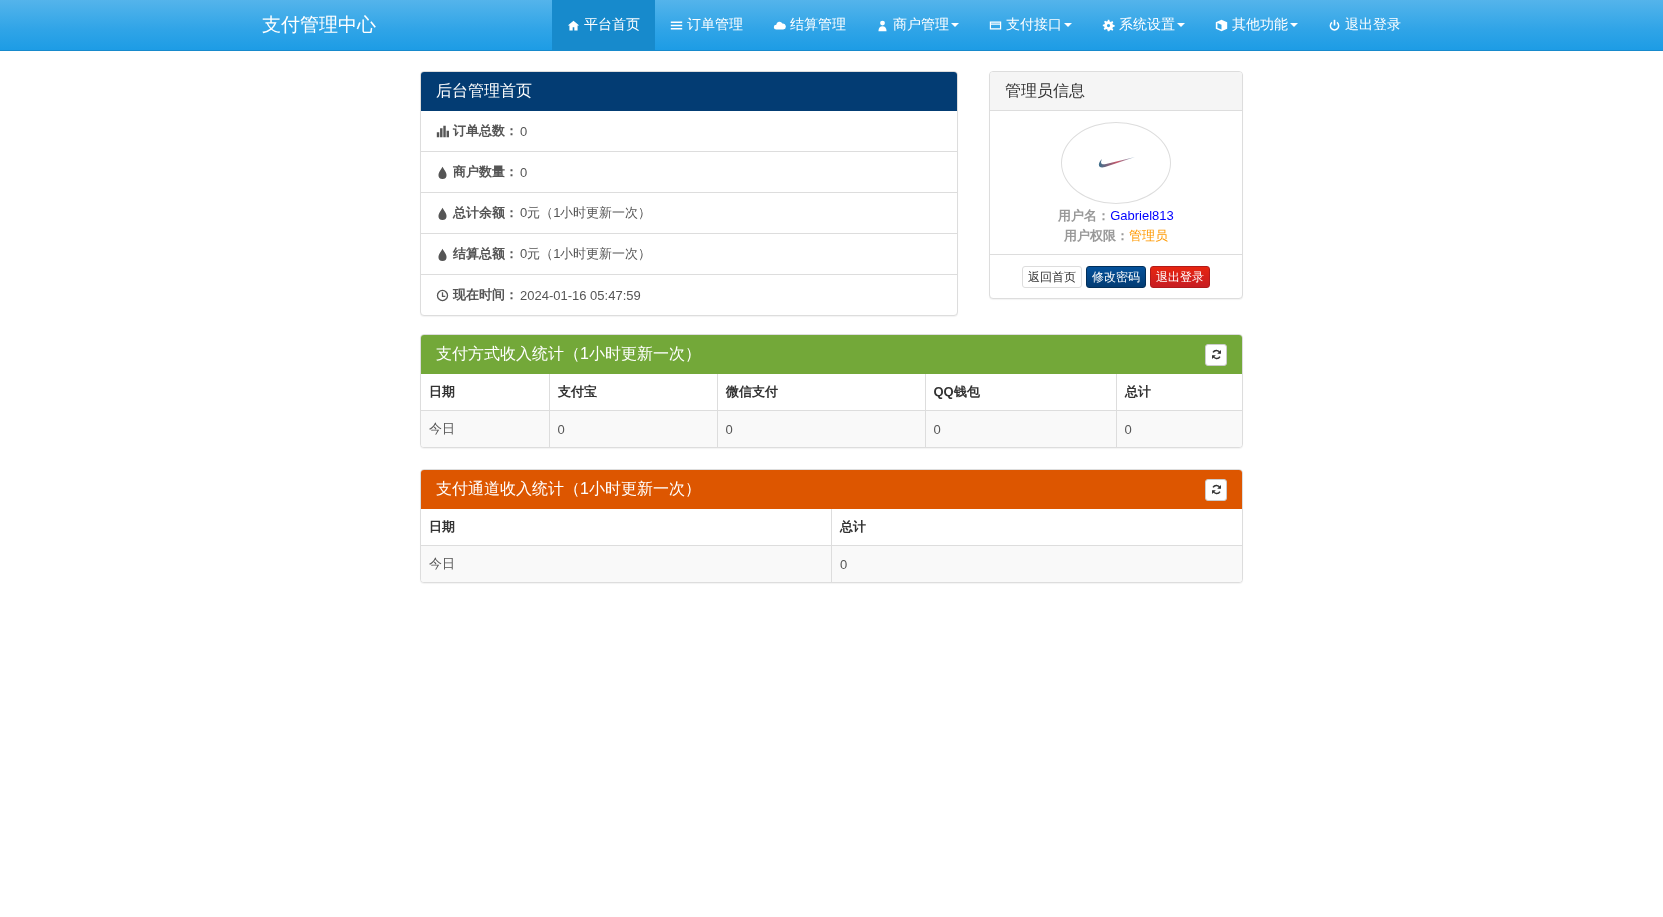 Image resolution: width=1663 pixels, height=917 pixels. Describe the element at coordinates (573, 25) in the screenshot. I see `home-icon` at that location.